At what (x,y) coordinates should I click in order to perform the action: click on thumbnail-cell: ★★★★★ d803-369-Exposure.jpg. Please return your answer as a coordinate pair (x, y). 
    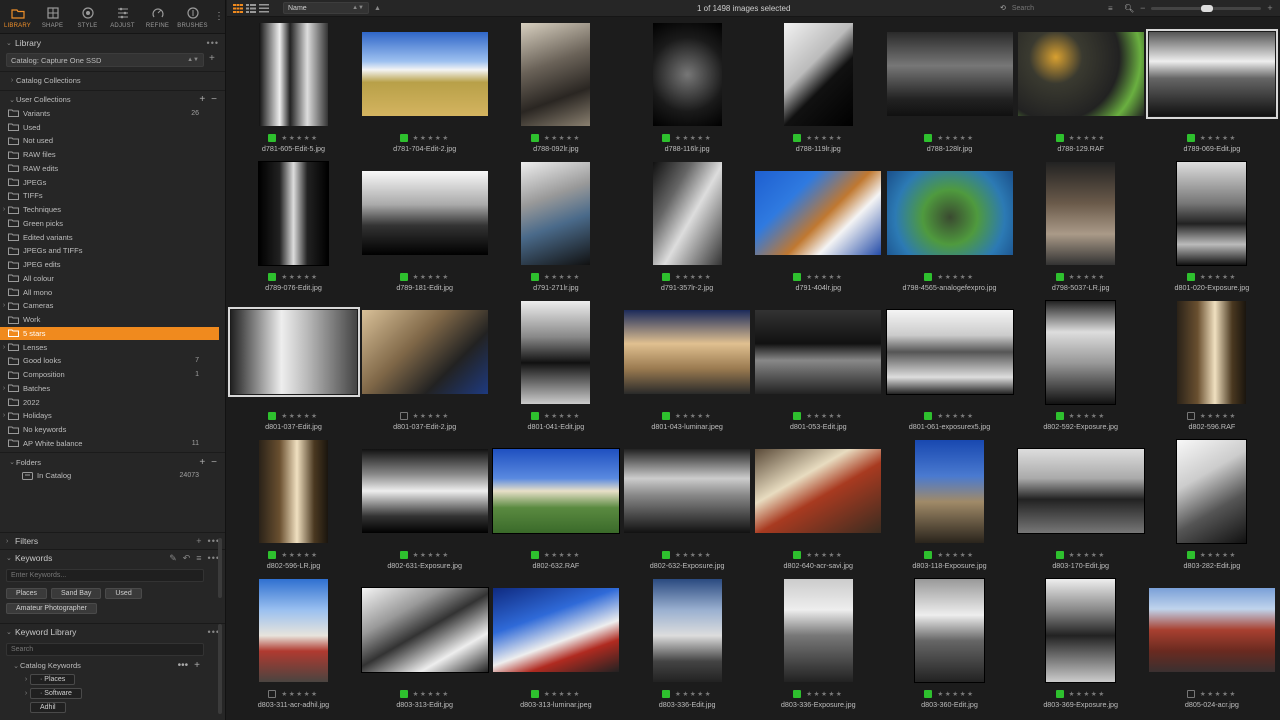
    Looking at the image, I should click on (1080, 643).